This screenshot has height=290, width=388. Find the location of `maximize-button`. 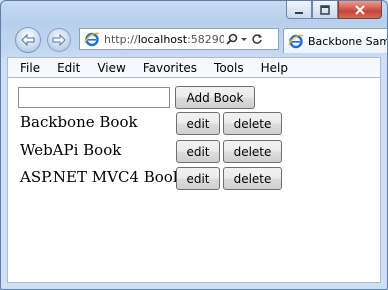

maximize-button is located at coordinates (325, 10).